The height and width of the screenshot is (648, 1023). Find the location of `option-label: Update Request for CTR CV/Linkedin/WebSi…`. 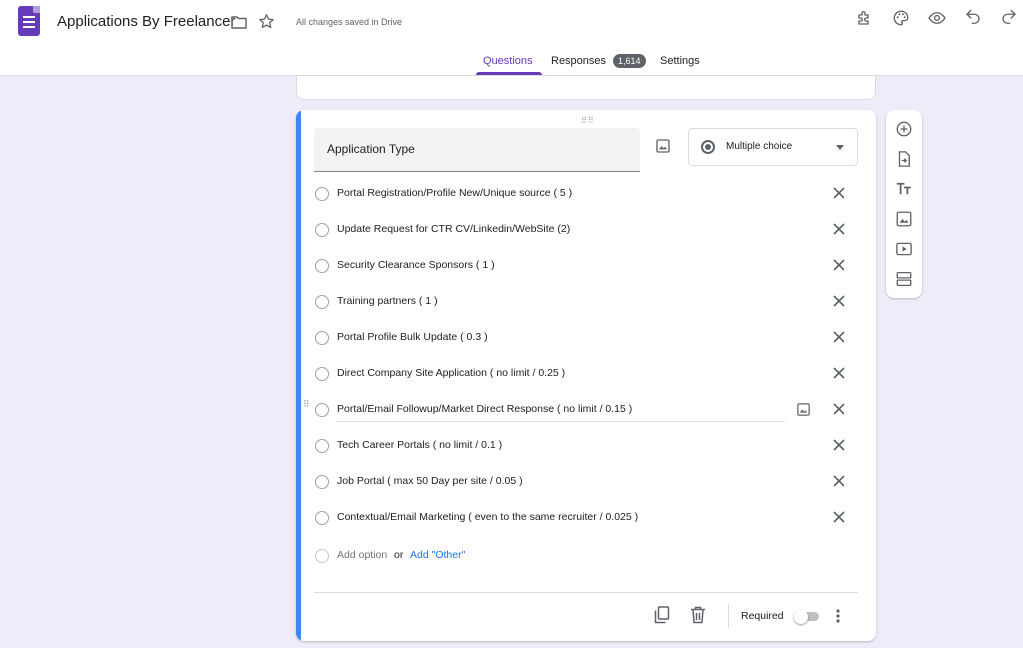

option-label: Update Request for CTR CV/Linkedin/WebSi… is located at coordinates (453, 229).